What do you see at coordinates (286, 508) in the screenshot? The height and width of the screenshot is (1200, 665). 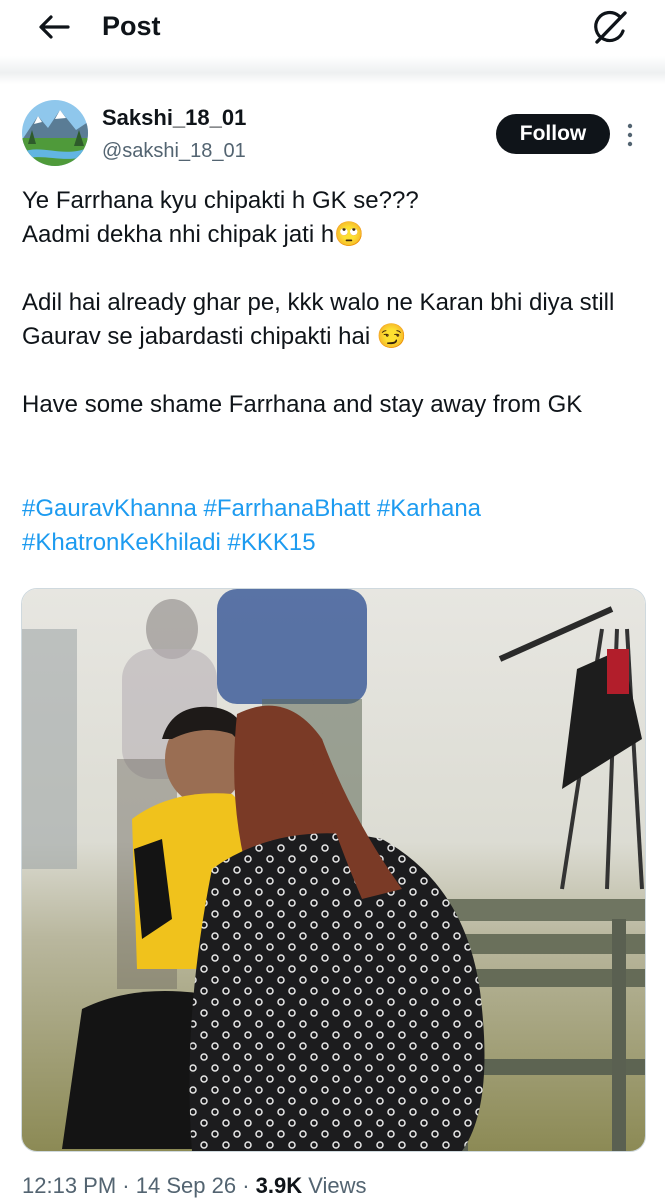 I see `hashtag-link: #FarrhanaBhatt` at bounding box center [286, 508].